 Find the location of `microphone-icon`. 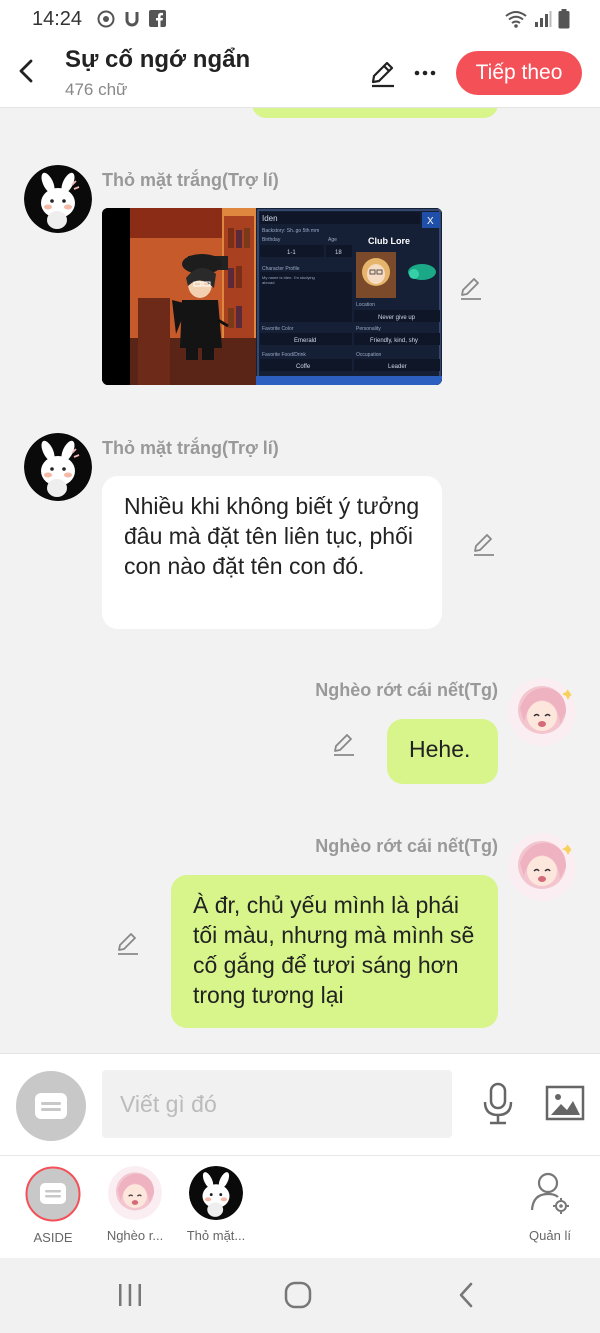

microphone-icon is located at coordinates (498, 1103).